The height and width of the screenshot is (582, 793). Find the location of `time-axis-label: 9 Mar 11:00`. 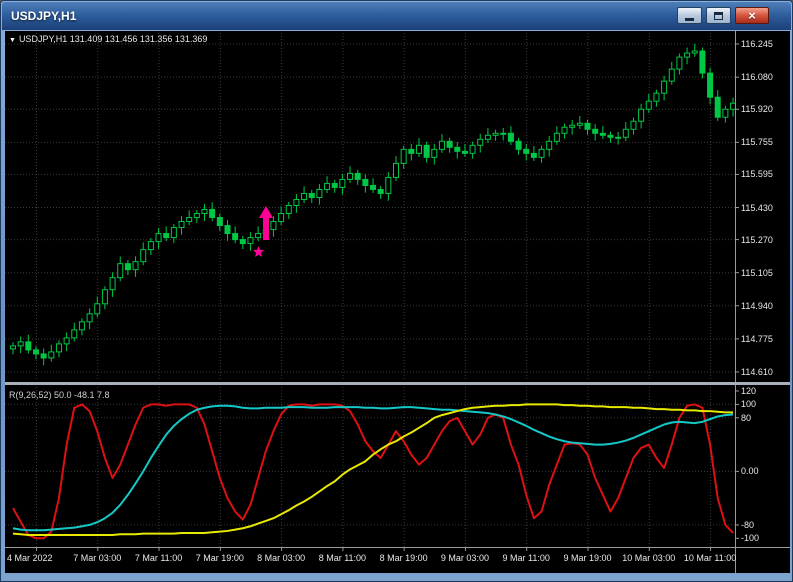

time-axis-label: 9 Mar 11:00 is located at coordinates (526, 558).